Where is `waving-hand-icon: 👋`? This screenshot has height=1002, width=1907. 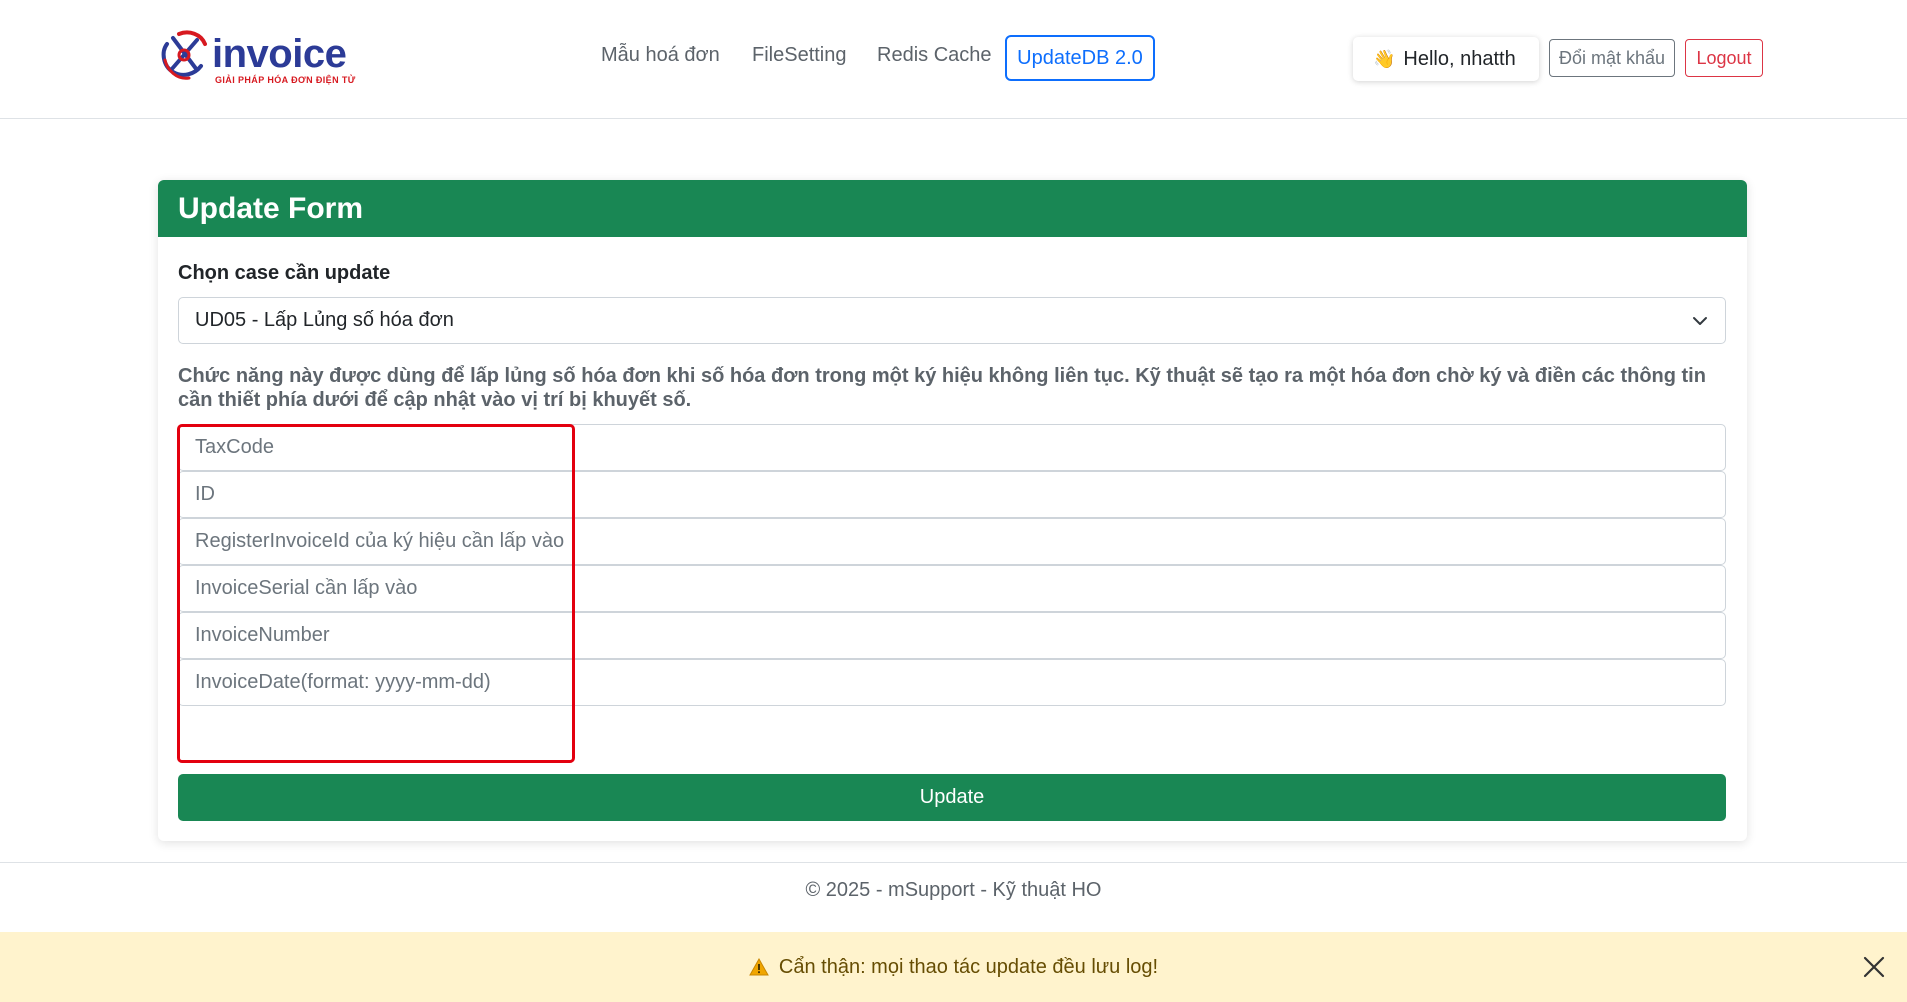
waving-hand-icon: 👋 is located at coordinates (1384, 58).